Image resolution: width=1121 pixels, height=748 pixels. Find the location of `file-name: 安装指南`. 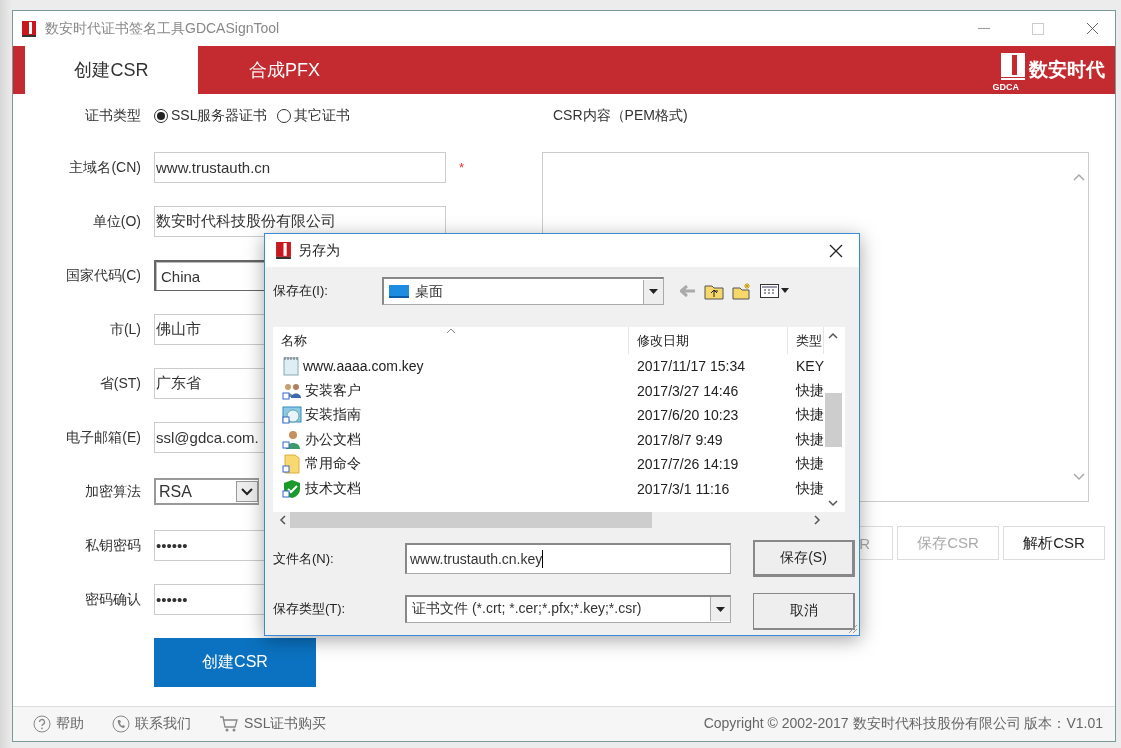

file-name: 安装指南 is located at coordinates (333, 415).